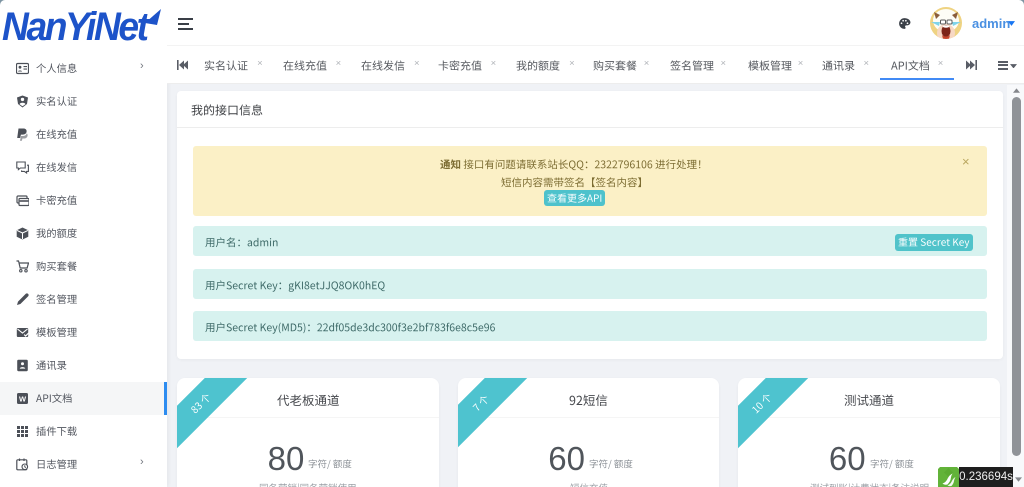 This screenshot has width=1024, height=487. I want to click on svg-text: W, so click(22, 398).